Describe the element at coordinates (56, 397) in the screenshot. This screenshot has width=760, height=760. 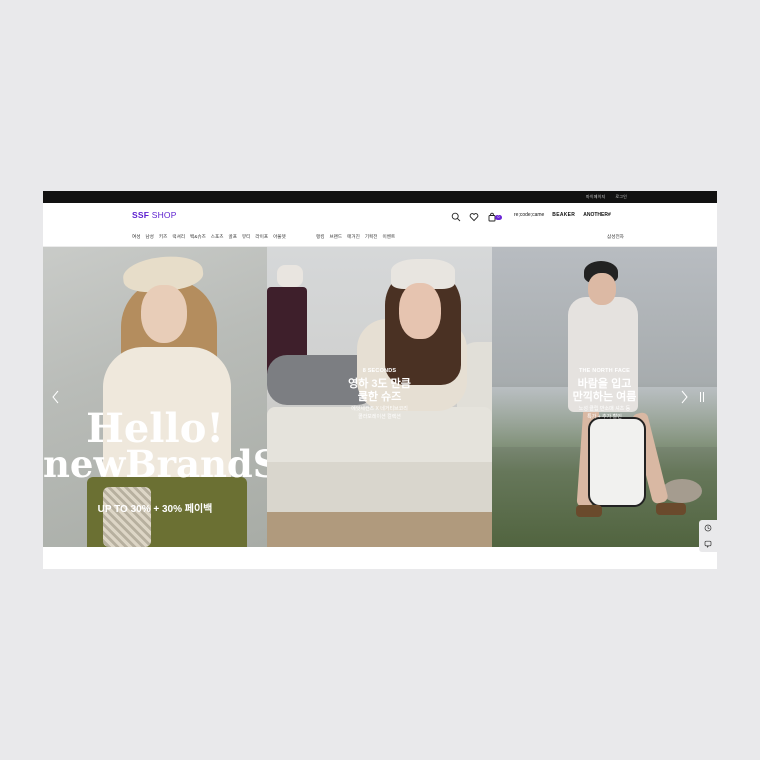
I see `chevron-left-icon` at that location.